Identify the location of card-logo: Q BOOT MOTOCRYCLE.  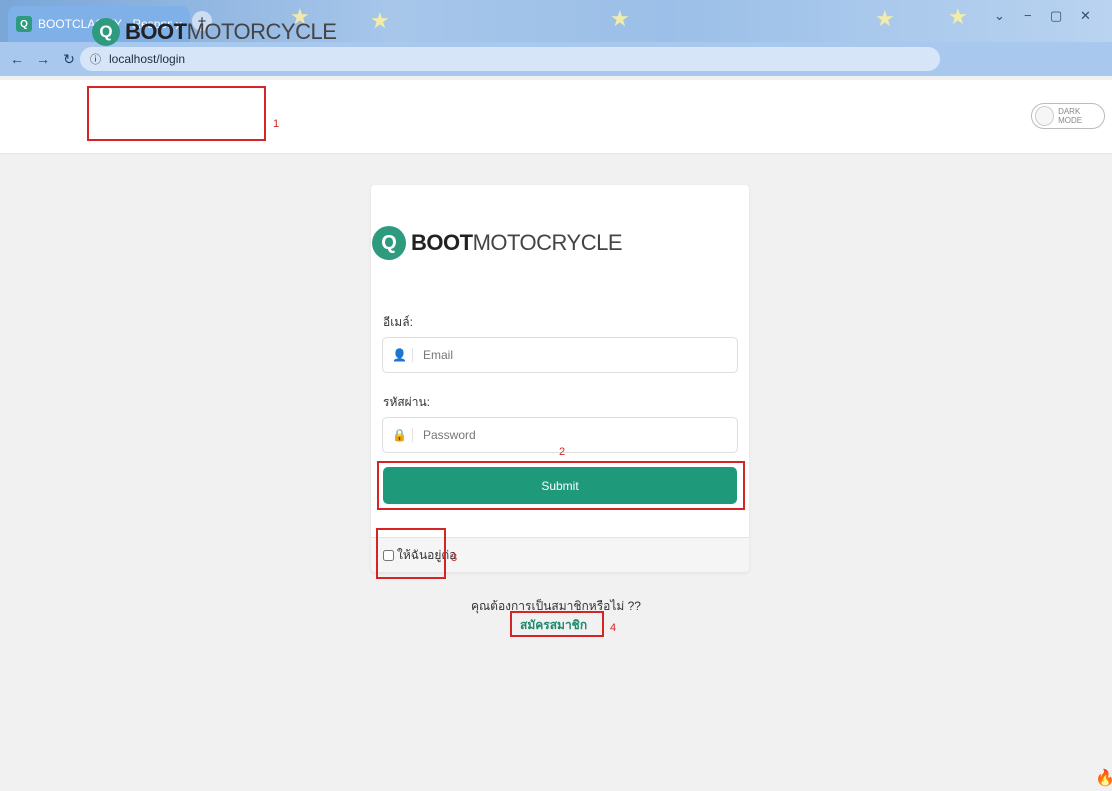
(497, 243).